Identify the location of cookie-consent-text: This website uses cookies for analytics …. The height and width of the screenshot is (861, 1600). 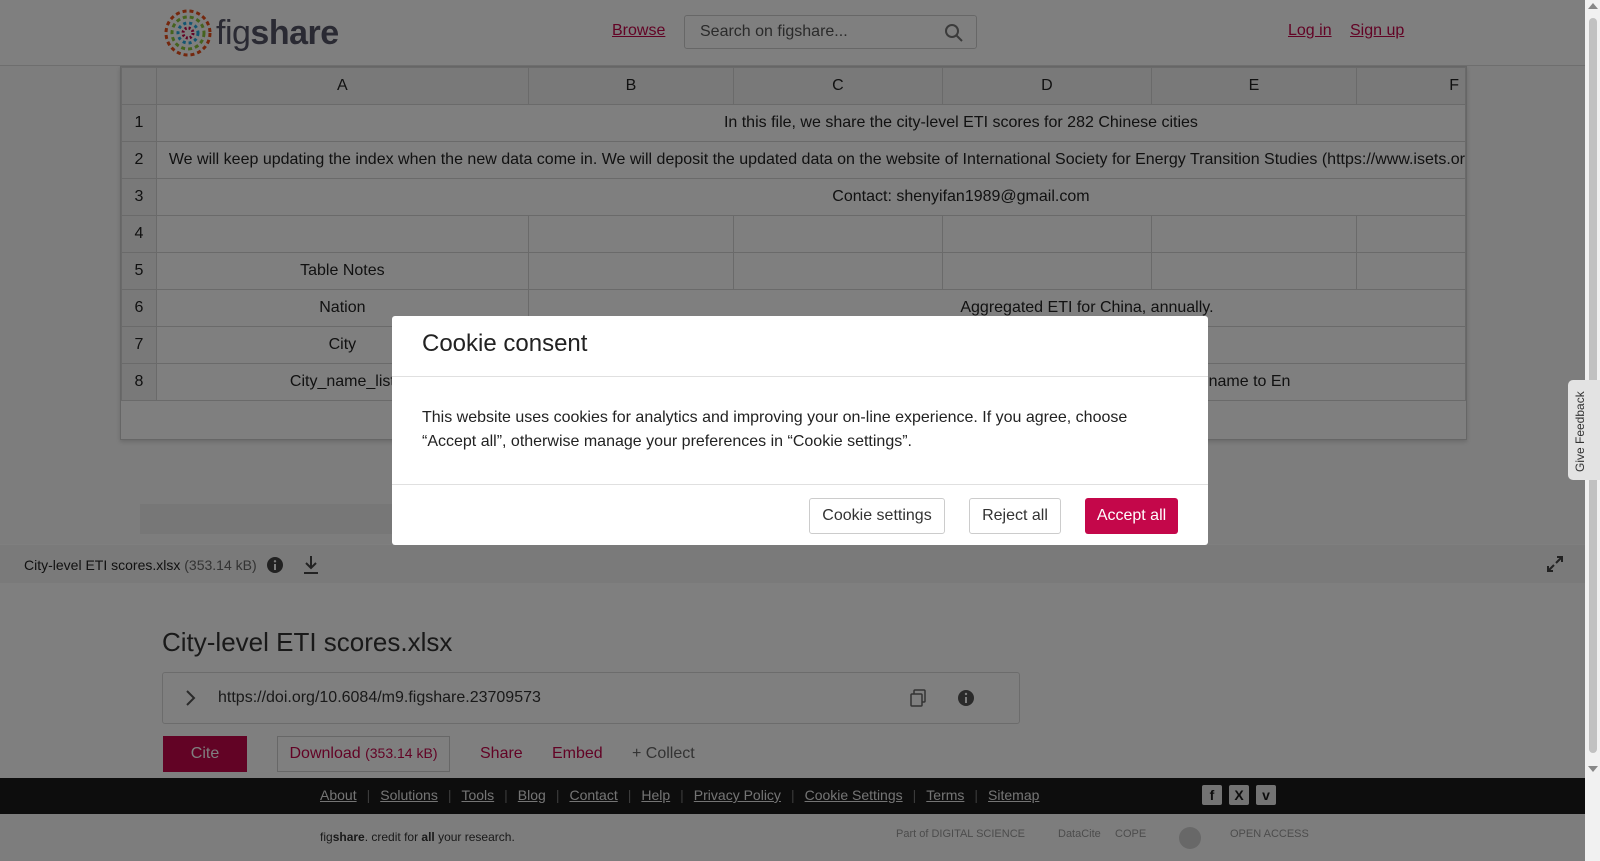
(775, 429).